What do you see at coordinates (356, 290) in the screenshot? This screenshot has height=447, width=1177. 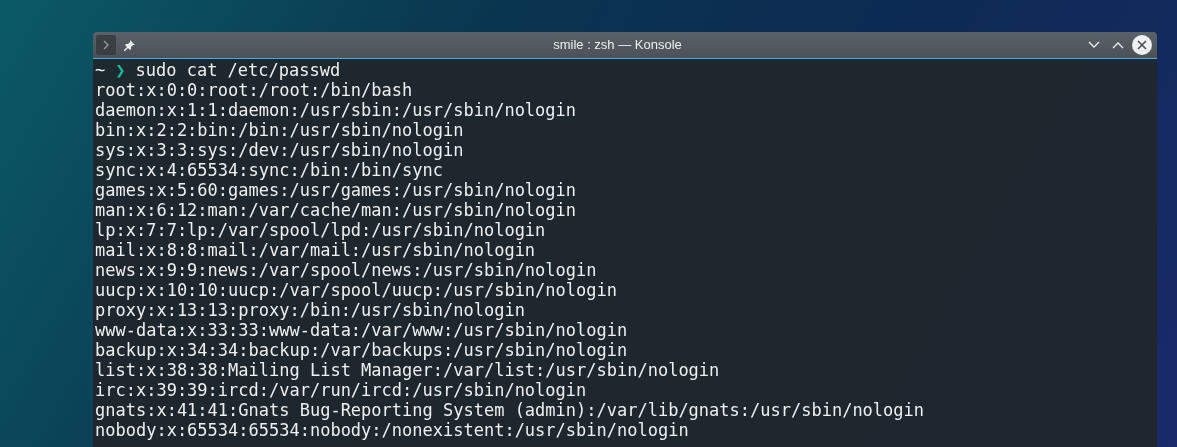 I see `output-line: uucp:x:10:10:uucp:/var/spool/uucp:/usr/sbin/nologin` at bounding box center [356, 290].